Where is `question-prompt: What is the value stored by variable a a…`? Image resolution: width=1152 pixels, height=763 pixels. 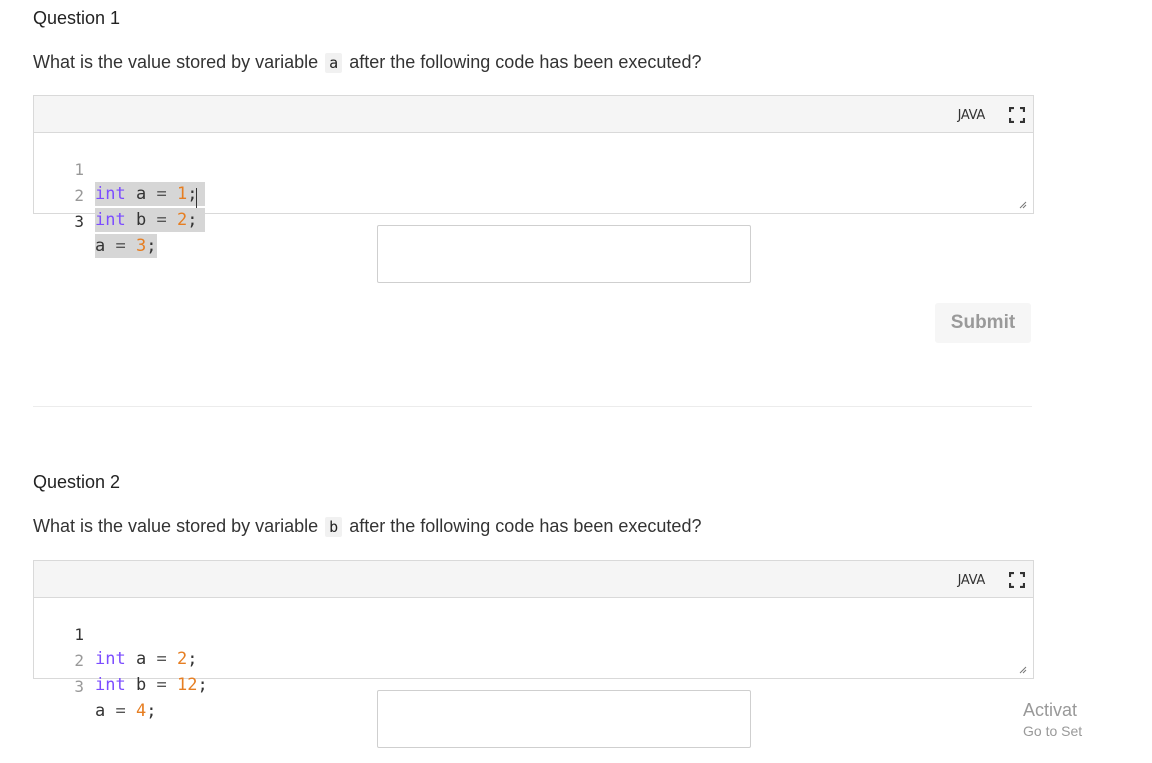
question-prompt: What is the value stored by variable a a… is located at coordinates (367, 62).